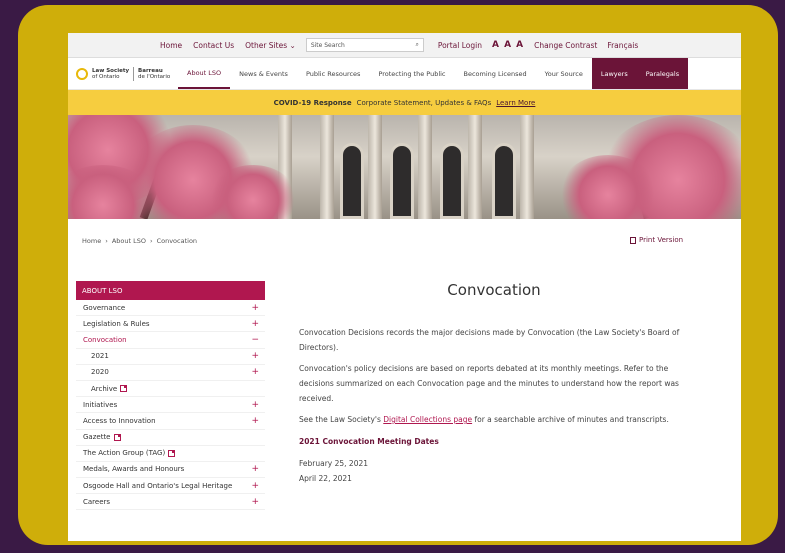 This screenshot has width=785, height=553. What do you see at coordinates (255, 340) in the screenshot?
I see `collapse-icon: −` at bounding box center [255, 340].